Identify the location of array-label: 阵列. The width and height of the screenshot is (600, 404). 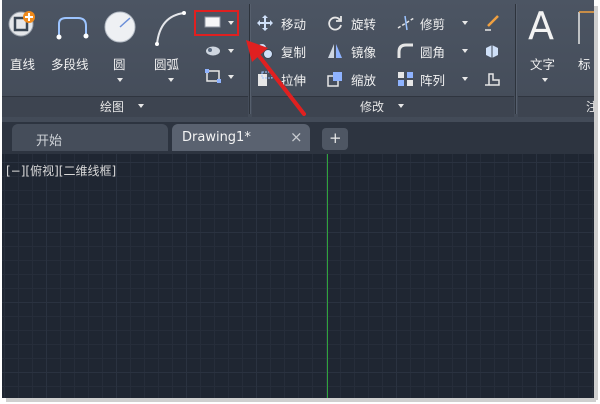
(433, 80).